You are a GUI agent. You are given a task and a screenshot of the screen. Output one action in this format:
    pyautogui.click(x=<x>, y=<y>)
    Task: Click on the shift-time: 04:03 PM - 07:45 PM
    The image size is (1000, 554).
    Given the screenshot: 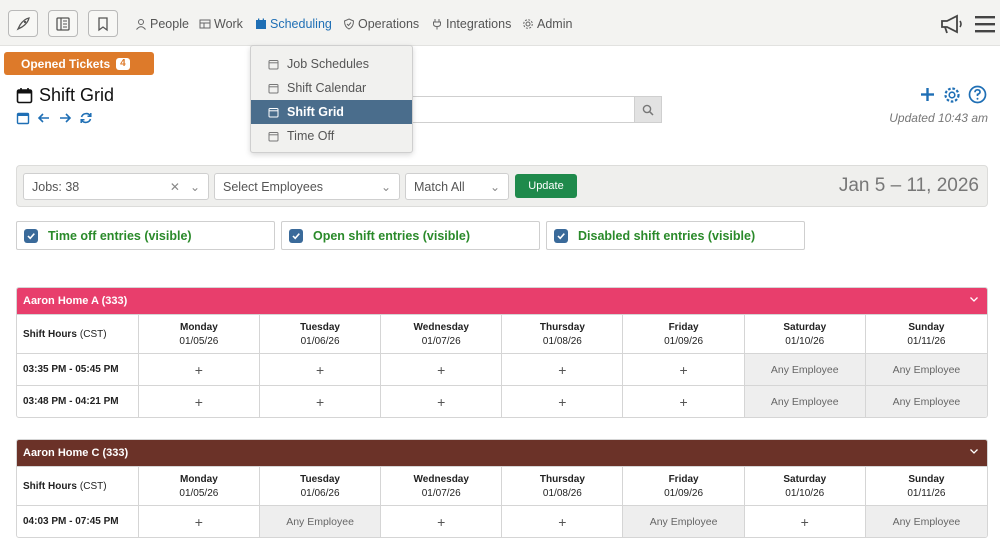 What is the action you would take?
    pyautogui.click(x=78, y=521)
    